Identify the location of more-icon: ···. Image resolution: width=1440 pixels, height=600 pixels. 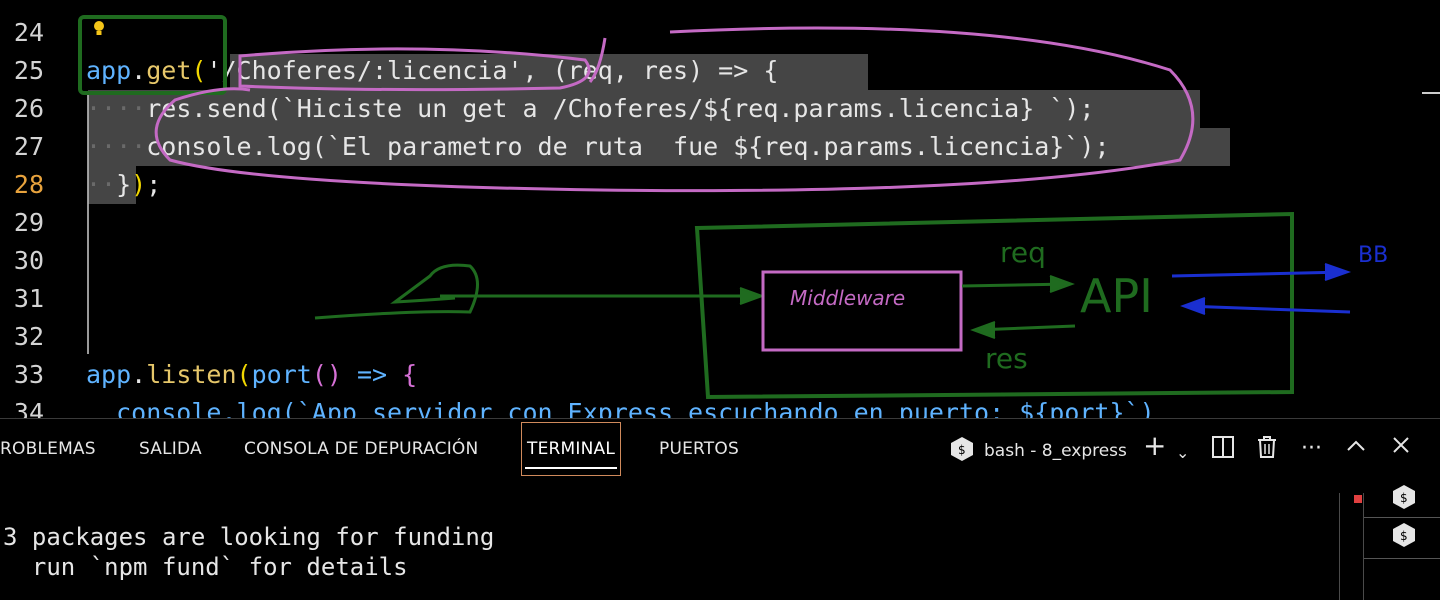
(1311, 449).